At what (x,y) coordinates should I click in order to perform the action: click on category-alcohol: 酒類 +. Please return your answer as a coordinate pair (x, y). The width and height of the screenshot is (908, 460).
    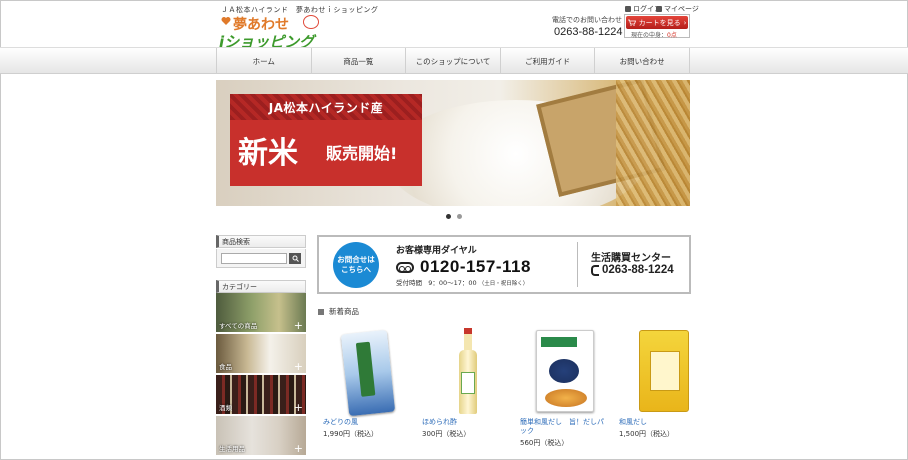
    Looking at the image, I should click on (261, 395).